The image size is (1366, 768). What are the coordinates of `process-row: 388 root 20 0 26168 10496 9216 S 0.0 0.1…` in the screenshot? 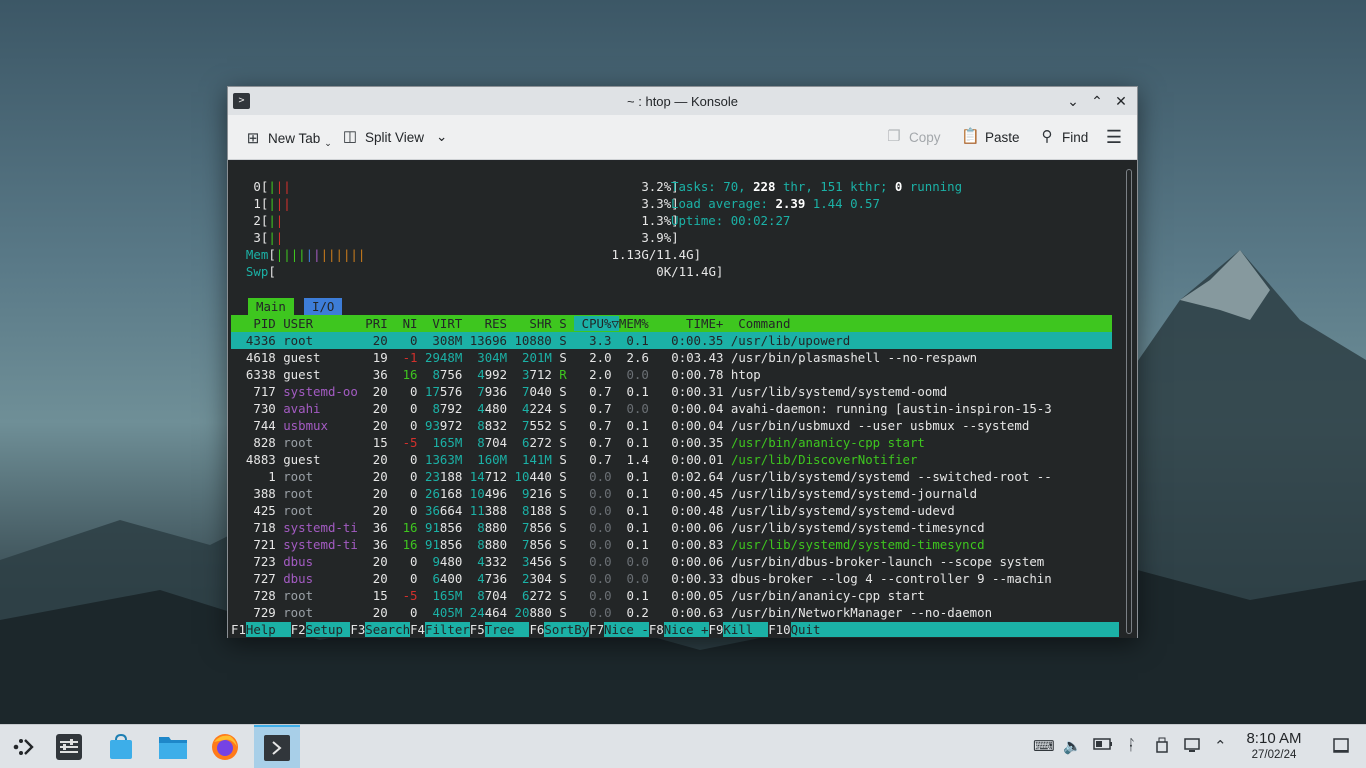 It's located at (604, 493).